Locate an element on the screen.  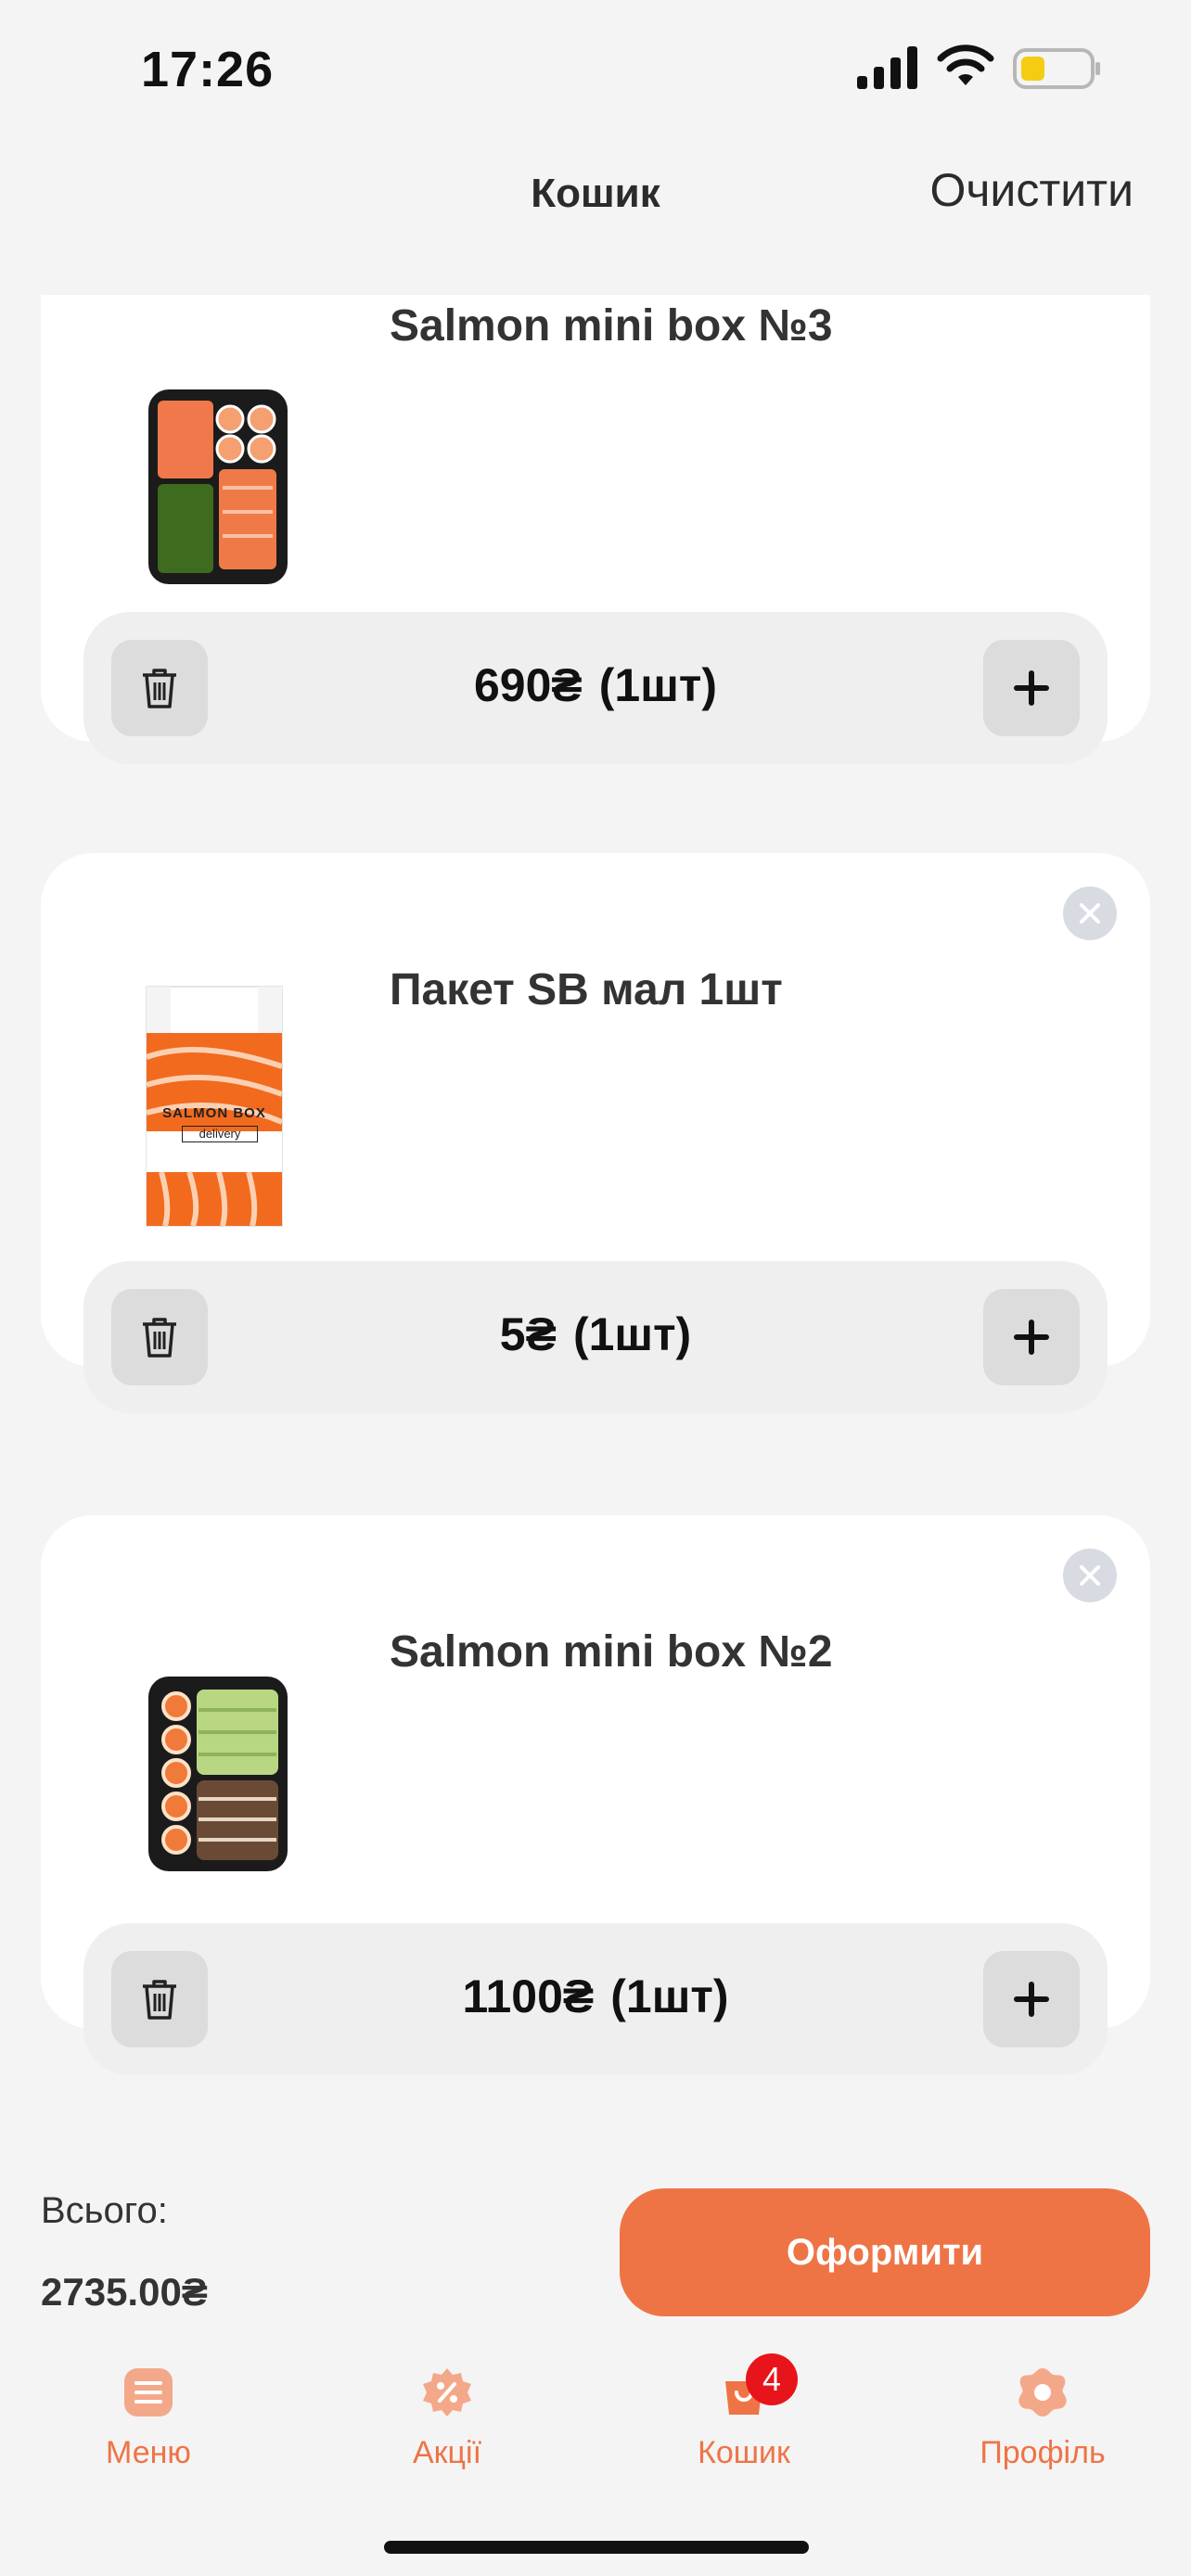
signal-icon is located at coordinates (887, 67).